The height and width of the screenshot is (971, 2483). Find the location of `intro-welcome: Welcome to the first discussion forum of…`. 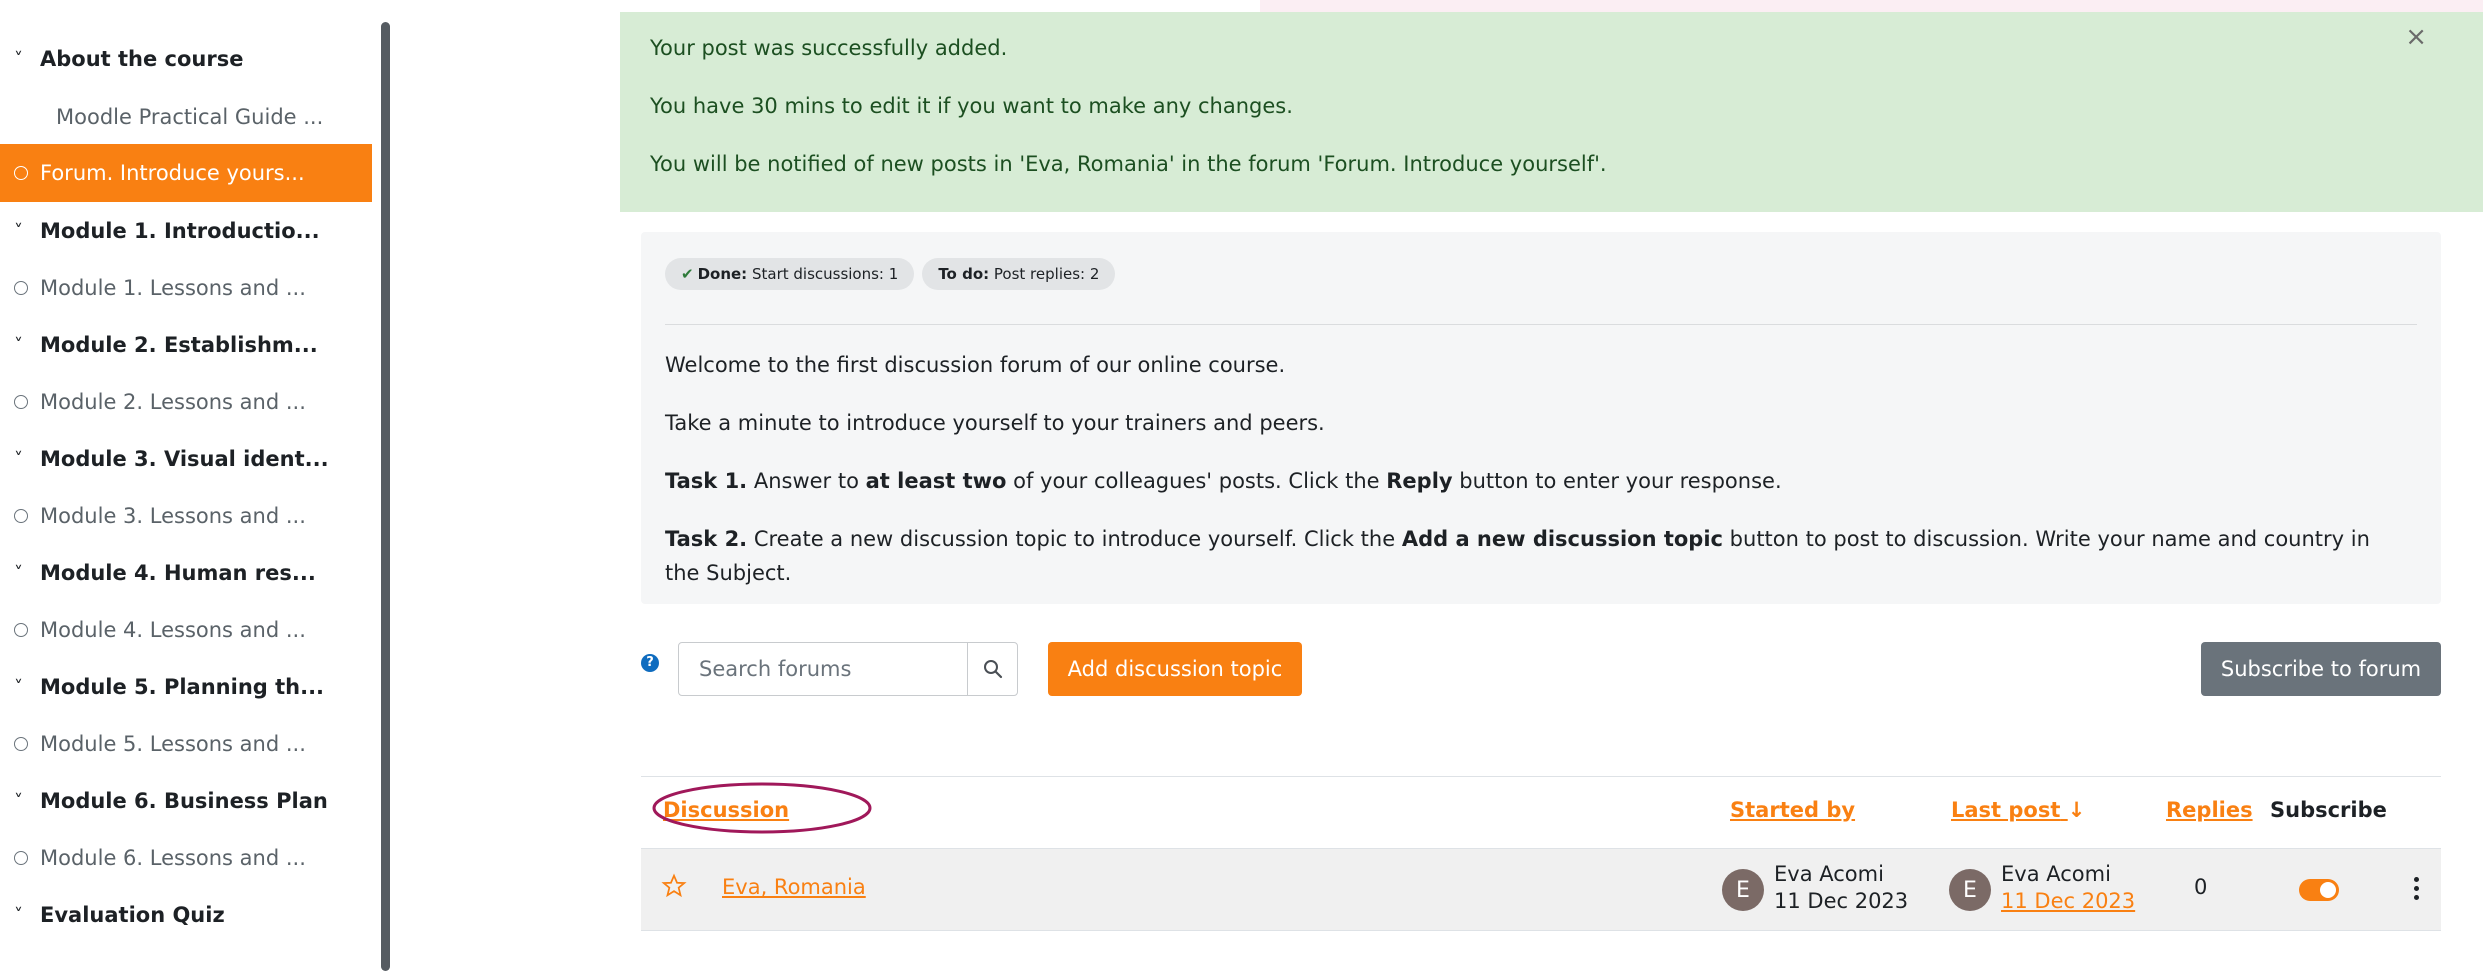

intro-welcome: Welcome to the first discussion forum of… is located at coordinates (975, 365).